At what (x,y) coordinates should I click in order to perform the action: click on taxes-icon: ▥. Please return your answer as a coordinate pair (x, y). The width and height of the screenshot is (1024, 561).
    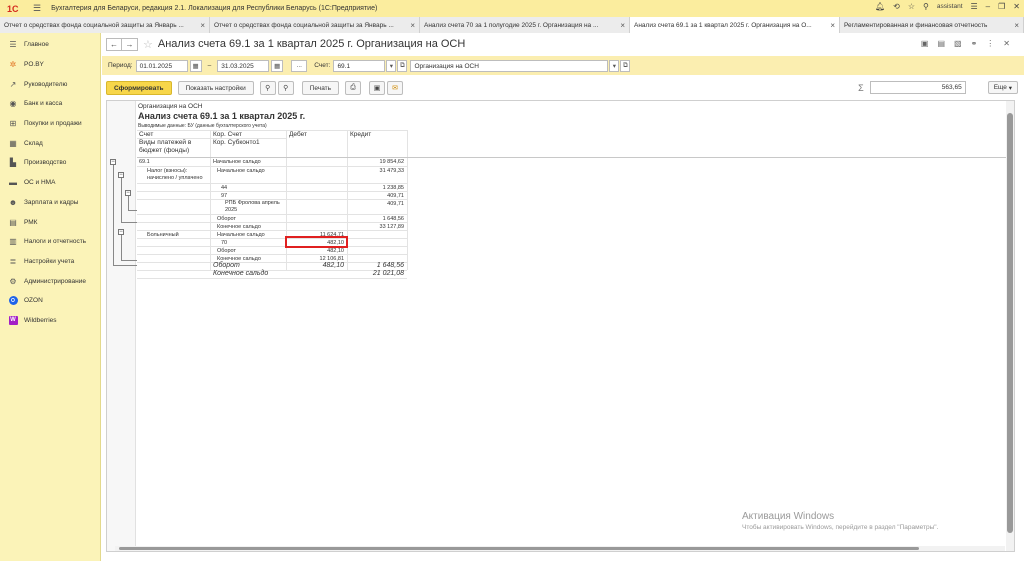
    Looking at the image, I should click on (13, 242).